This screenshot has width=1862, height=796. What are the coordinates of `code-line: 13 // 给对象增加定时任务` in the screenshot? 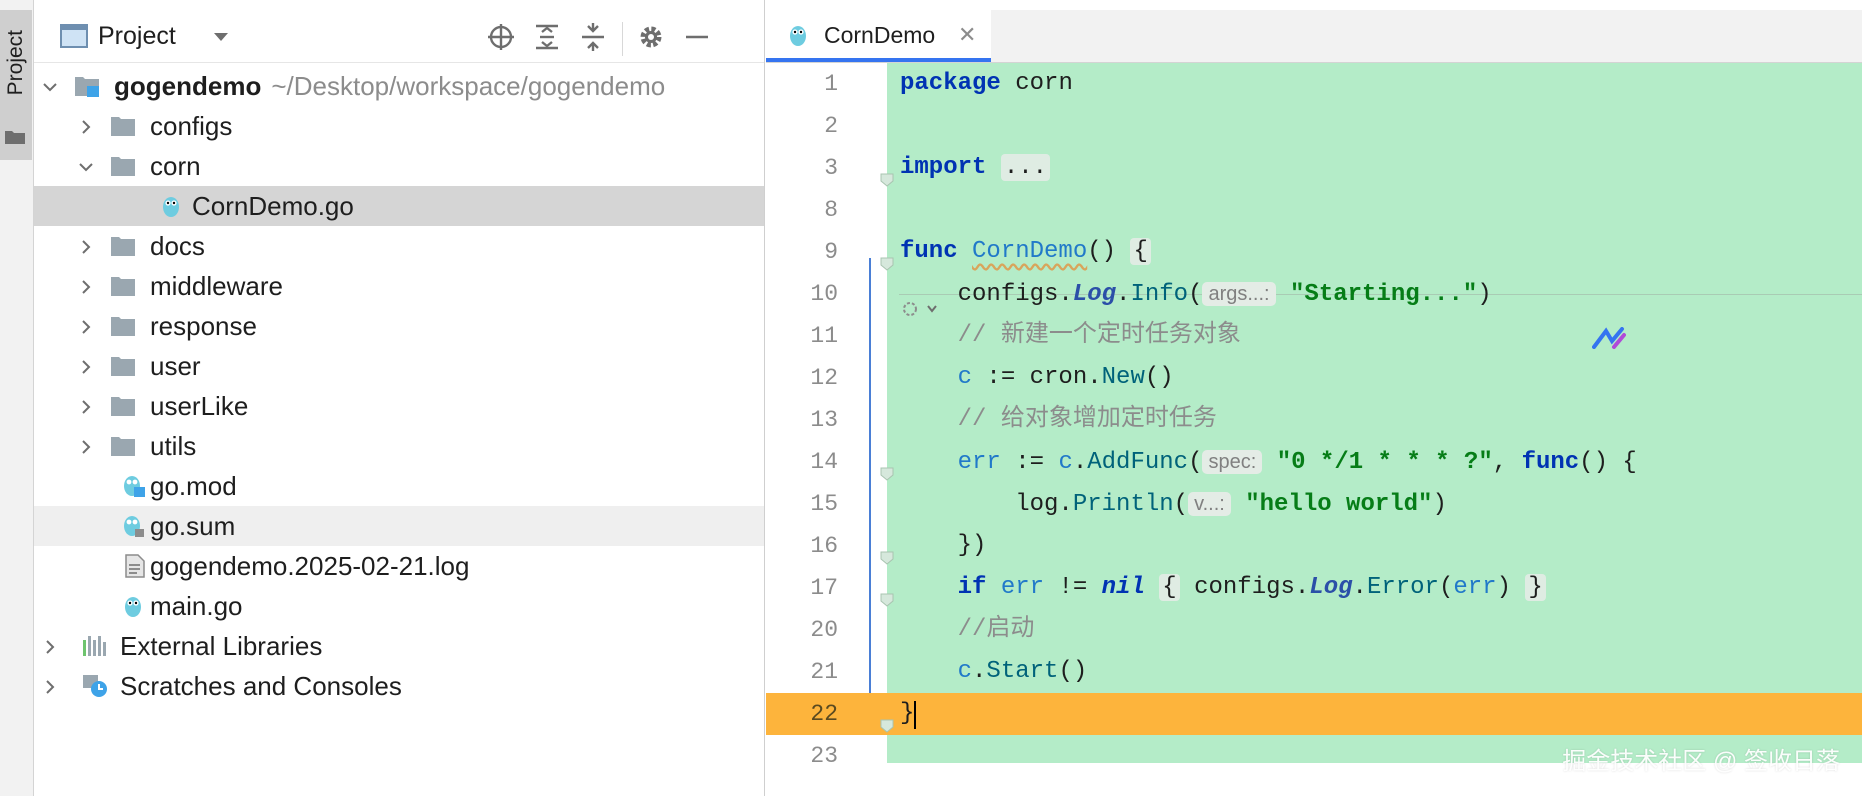 It's located at (1314, 420).